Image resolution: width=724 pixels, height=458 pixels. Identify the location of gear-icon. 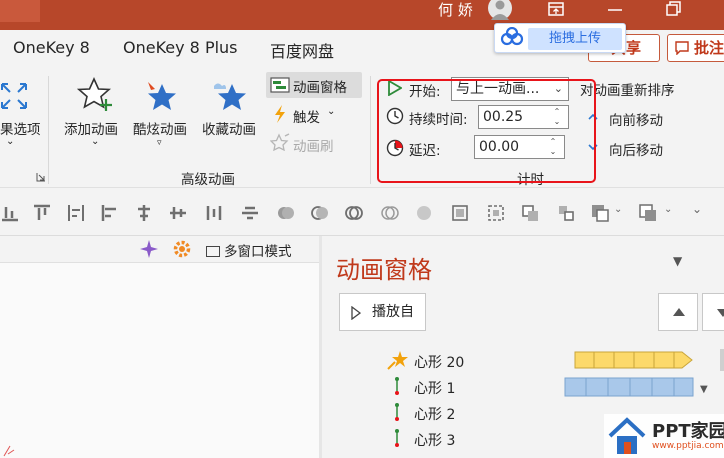
(182, 249).